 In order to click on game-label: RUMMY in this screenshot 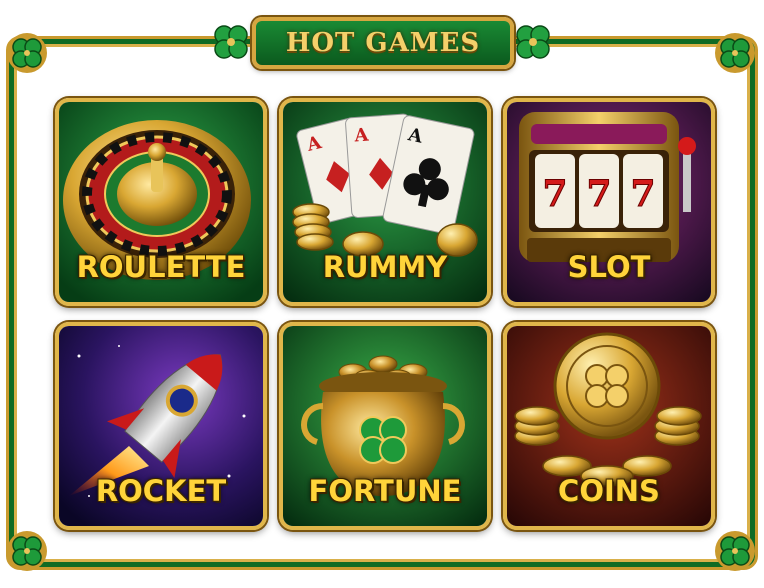, I will do `click(385, 267)`.